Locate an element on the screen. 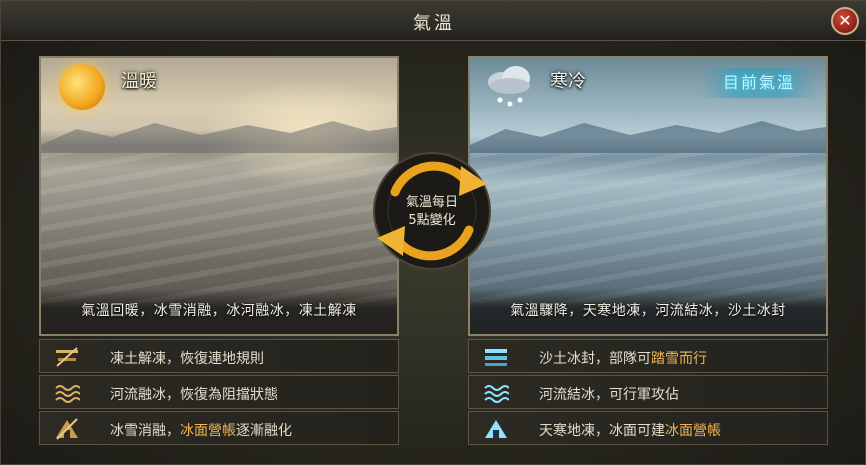 This screenshot has width=866, height=465. list-item: 河流結冰，可行軍攻佔 is located at coordinates (648, 392).